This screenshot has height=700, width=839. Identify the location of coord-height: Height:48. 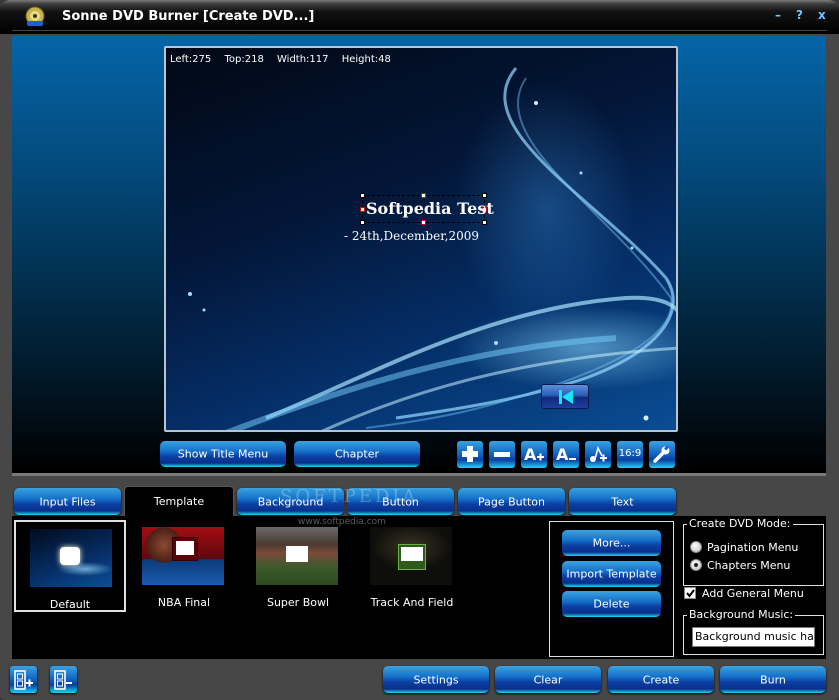
(366, 59).